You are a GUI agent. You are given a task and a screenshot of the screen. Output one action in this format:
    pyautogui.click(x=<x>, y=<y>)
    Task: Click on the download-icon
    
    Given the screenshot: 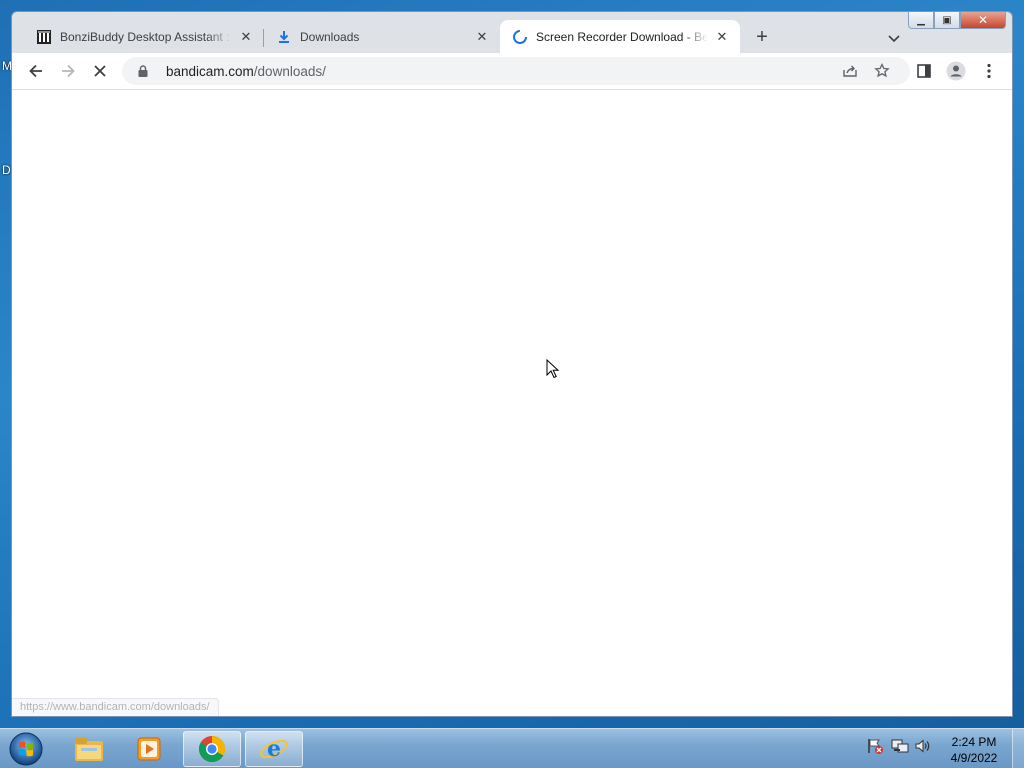 What is the action you would take?
    pyautogui.click(x=284, y=37)
    